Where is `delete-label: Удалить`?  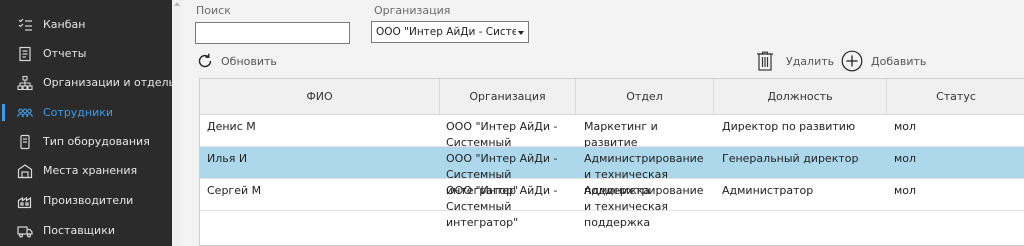
delete-label: Удалить is located at coordinates (810, 61).